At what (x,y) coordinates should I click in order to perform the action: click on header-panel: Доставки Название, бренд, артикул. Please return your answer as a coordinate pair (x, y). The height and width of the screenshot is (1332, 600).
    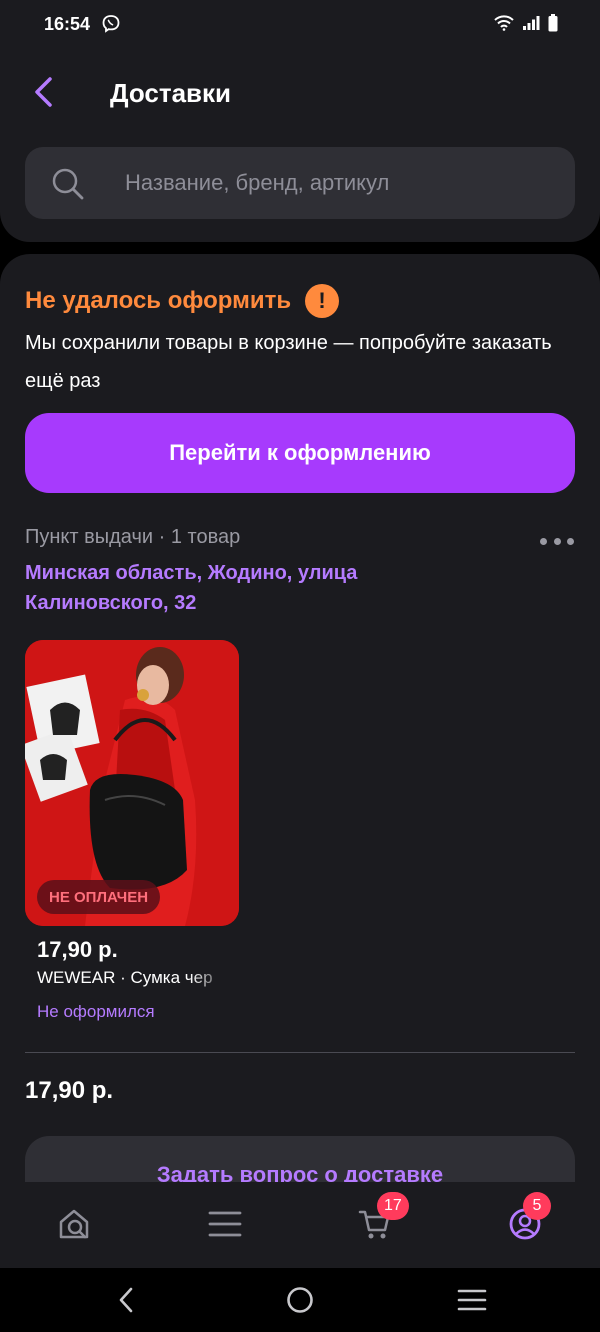
    Looking at the image, I should click on (300, 146).